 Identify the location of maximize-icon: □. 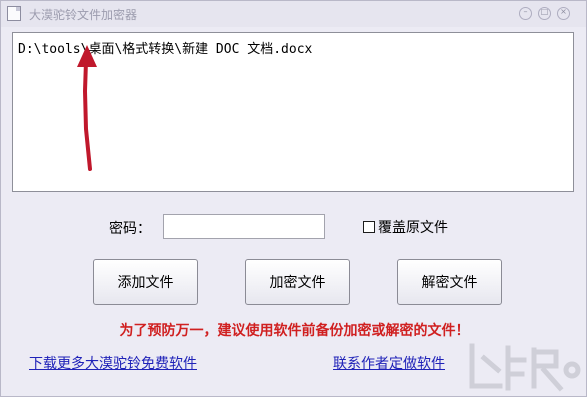
(544, 11).